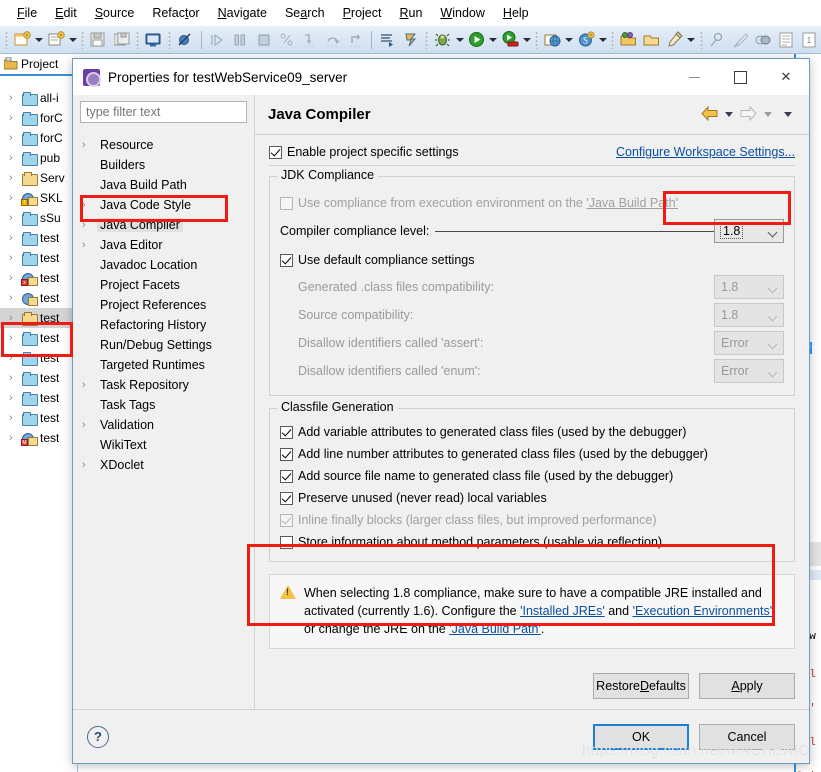  Describe the element at coordinates (747, 686) in the screenshot. I see `apply-button: Apply` at that location.